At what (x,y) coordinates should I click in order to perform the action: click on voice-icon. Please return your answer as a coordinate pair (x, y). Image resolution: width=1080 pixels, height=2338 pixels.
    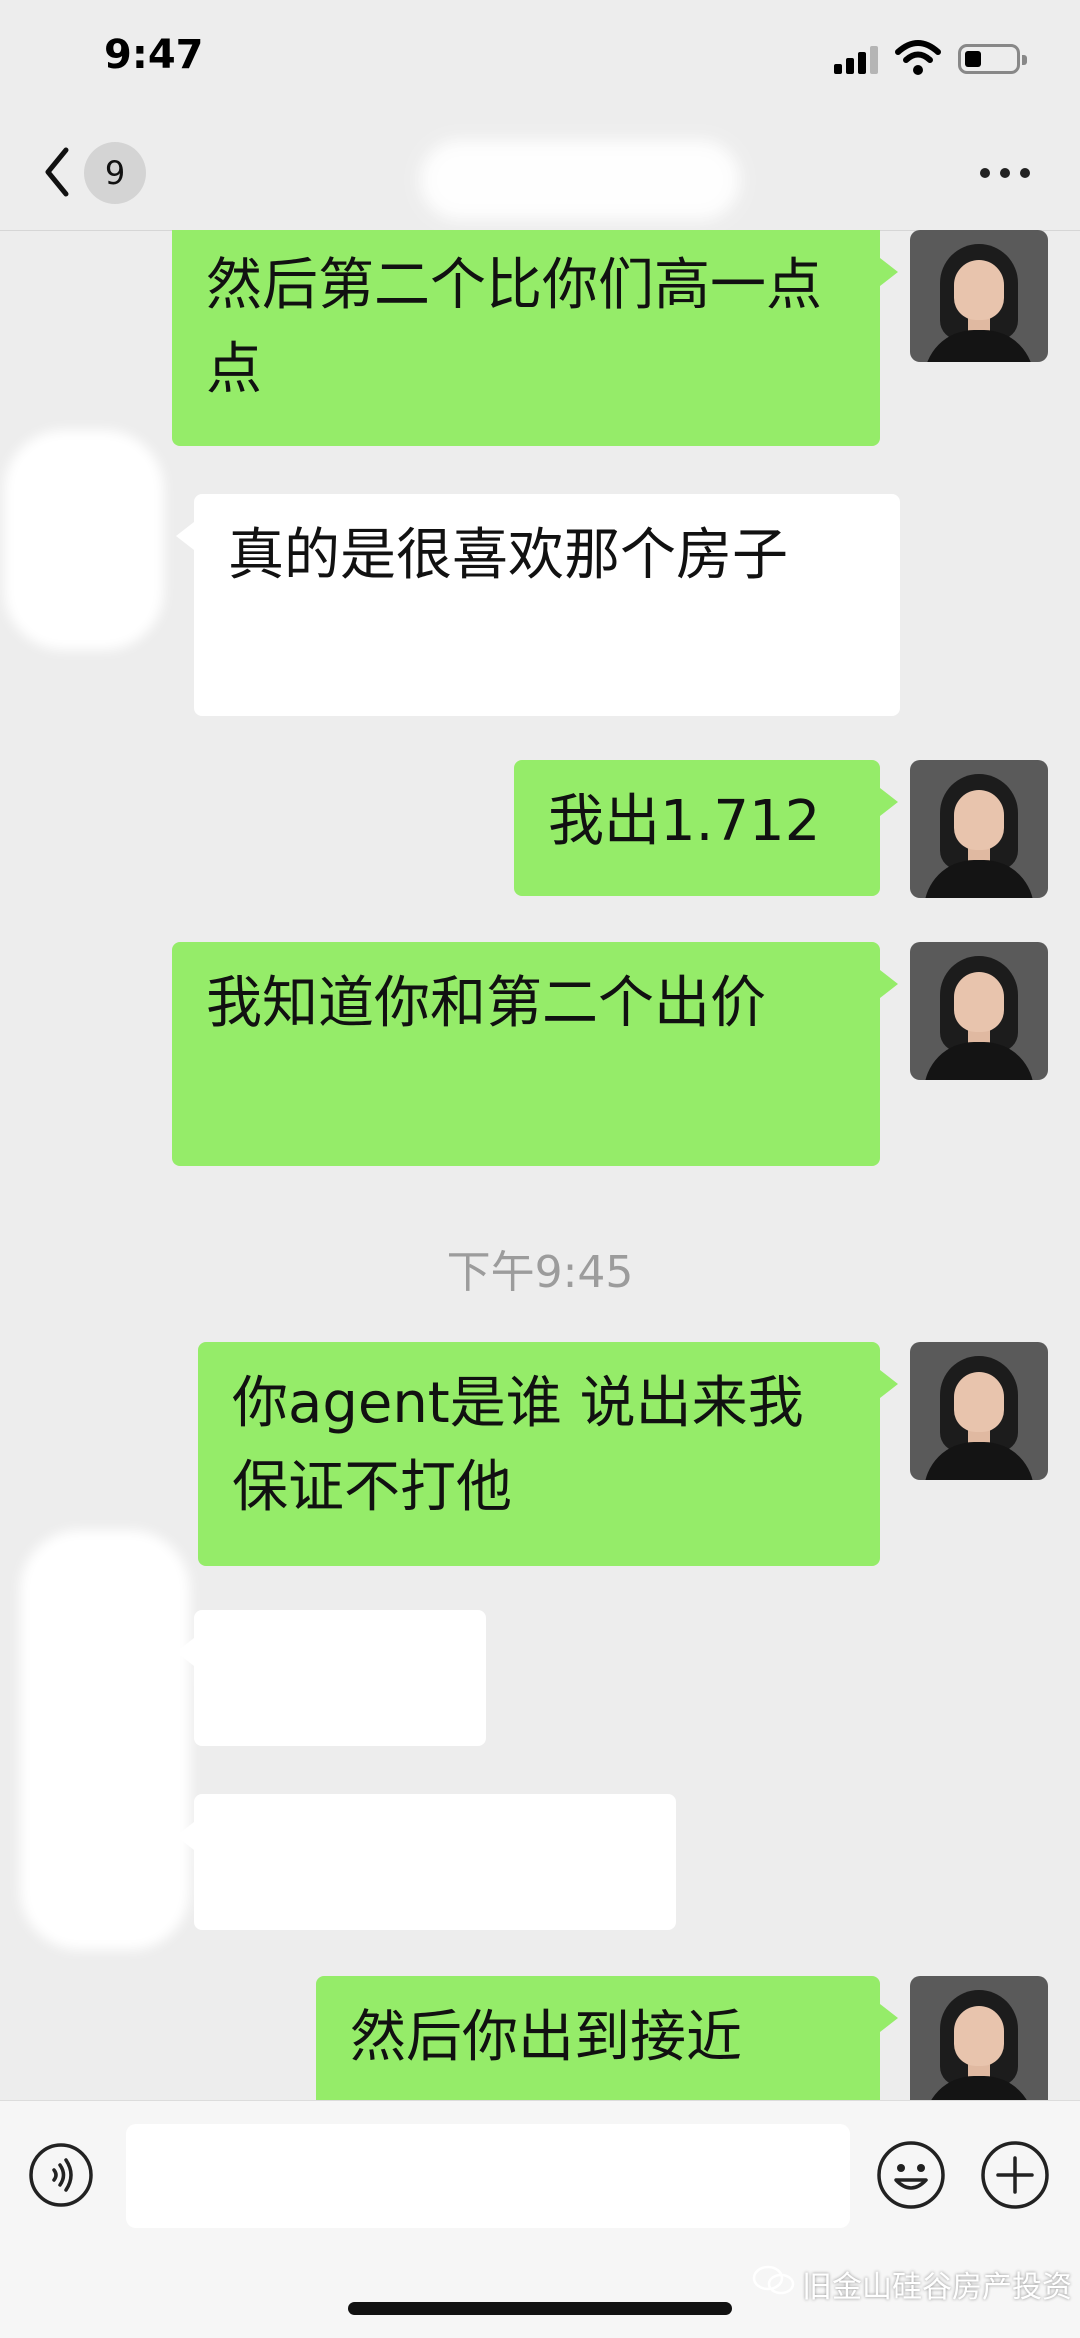
    Looking at the image, I should click on (61, 2175).